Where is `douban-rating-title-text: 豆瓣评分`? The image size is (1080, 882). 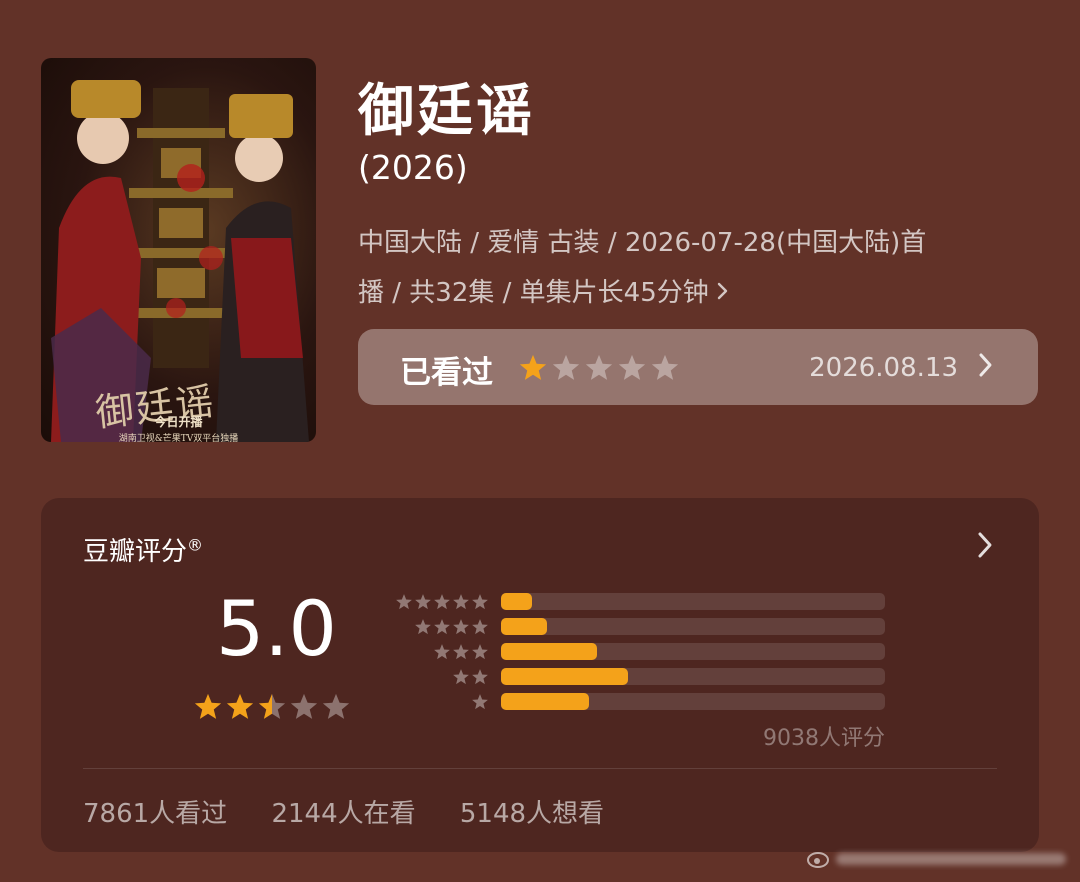 douban-rating-title-text: 豆瓣评分 is located at coordinates (135, 552).